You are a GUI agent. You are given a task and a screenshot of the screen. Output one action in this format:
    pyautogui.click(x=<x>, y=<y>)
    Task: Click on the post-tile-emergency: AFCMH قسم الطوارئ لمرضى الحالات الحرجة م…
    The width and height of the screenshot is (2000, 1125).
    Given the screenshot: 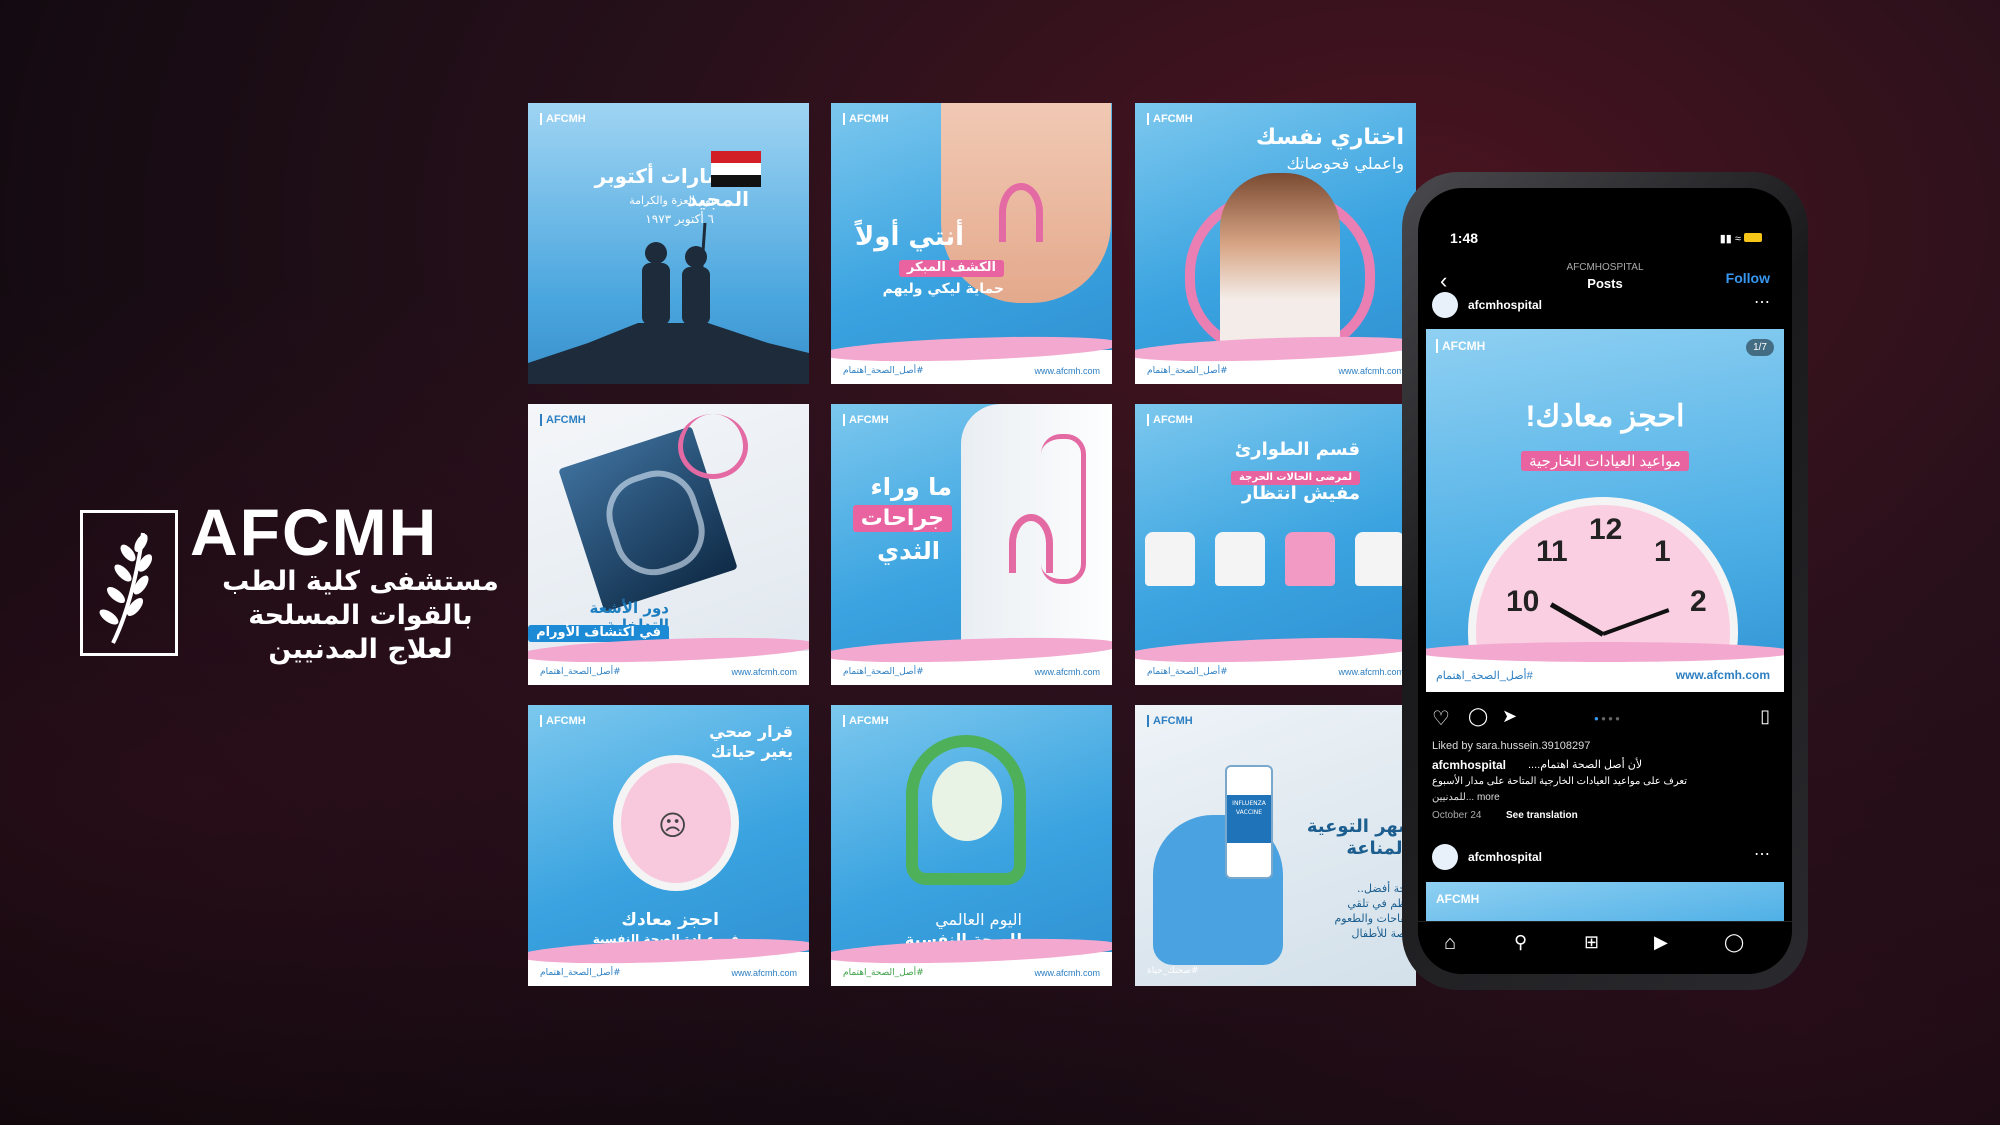 What is the action you would take?
    pyautogui.click(x=1275, y=544)
    